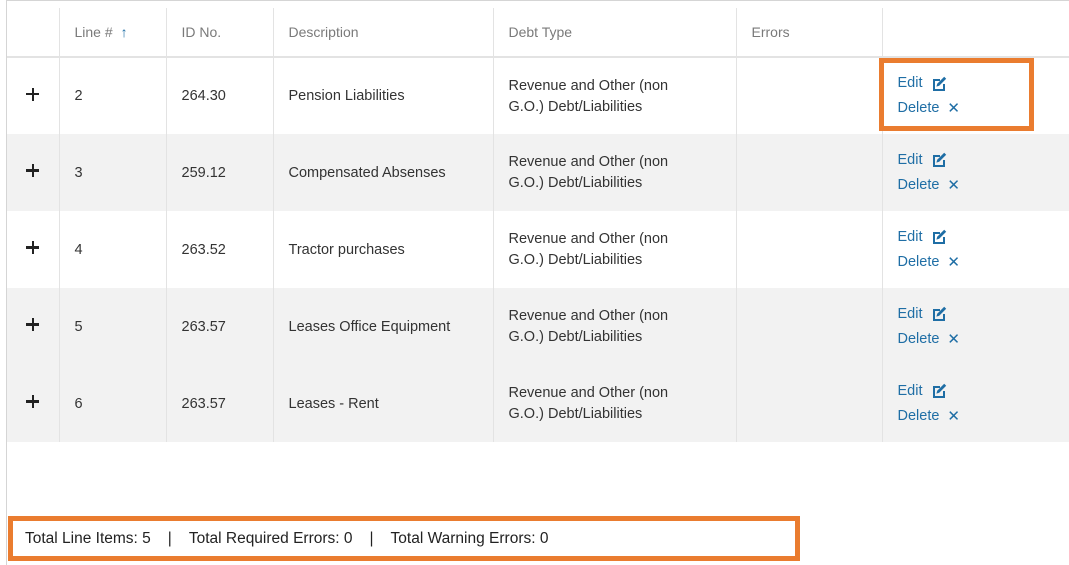 This screenshot has height=565, width=1069. Describe the element at coordinates (112, 95) in the screenshot. I see `line-number: 2` at that location.